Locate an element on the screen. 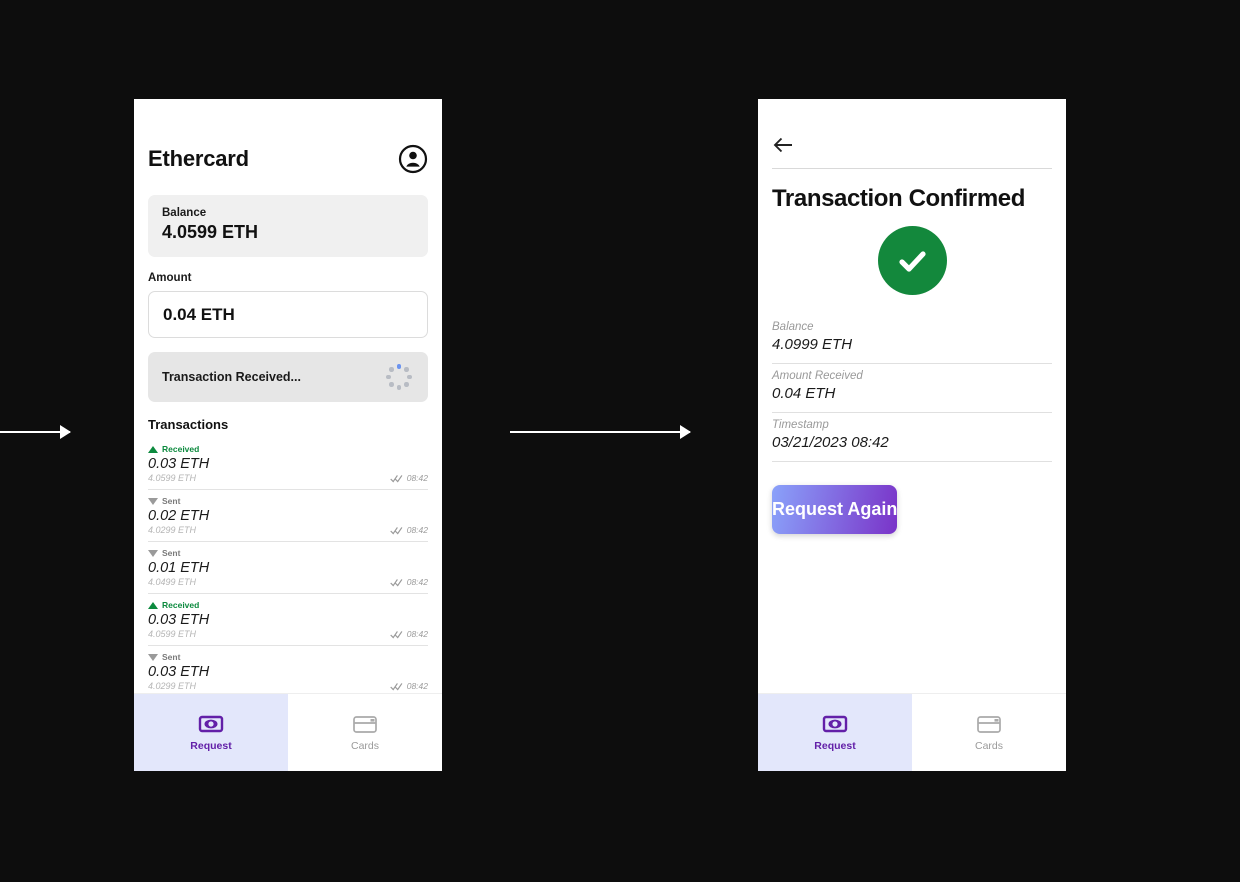 The height and width of the screenshot is (882, 1240). flow-arrow-between-screens is located at coordinates (600, 432).